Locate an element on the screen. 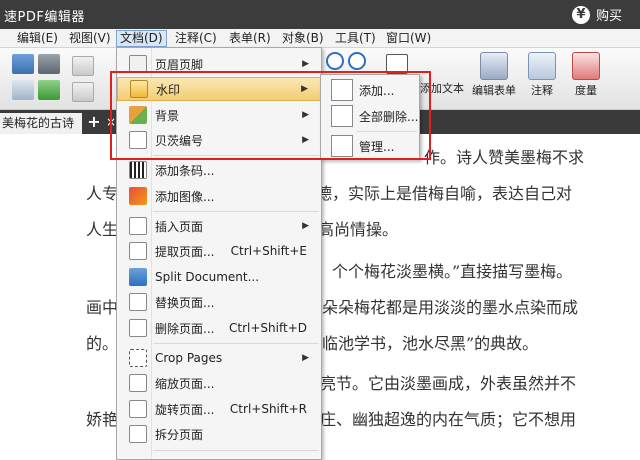 This screenshot has height=460, width=640. doc-line: 临池学书，池水尽黑”的典故。 is located at coordinates (430, 343).